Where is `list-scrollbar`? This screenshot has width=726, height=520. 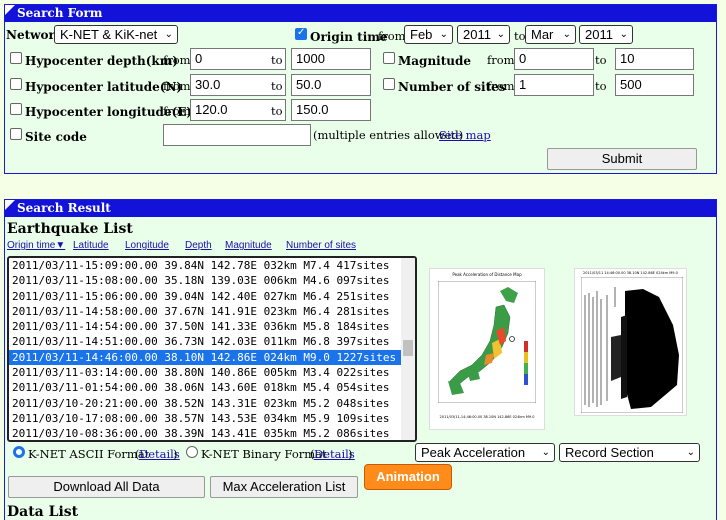
list-scrollbar is located at coordinates (408, 349).